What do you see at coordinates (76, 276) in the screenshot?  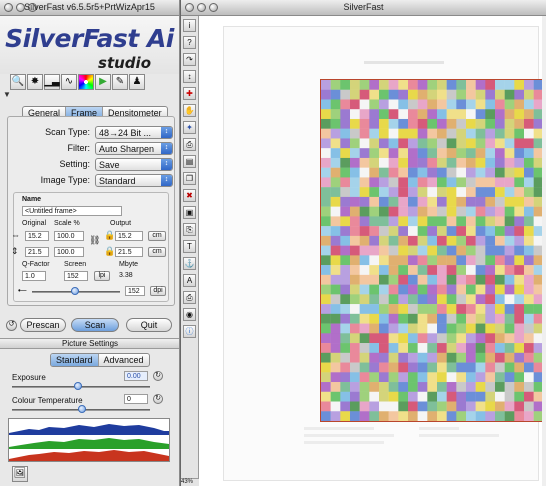 I see `screen-field: 152` at bounding box center [76, 276].